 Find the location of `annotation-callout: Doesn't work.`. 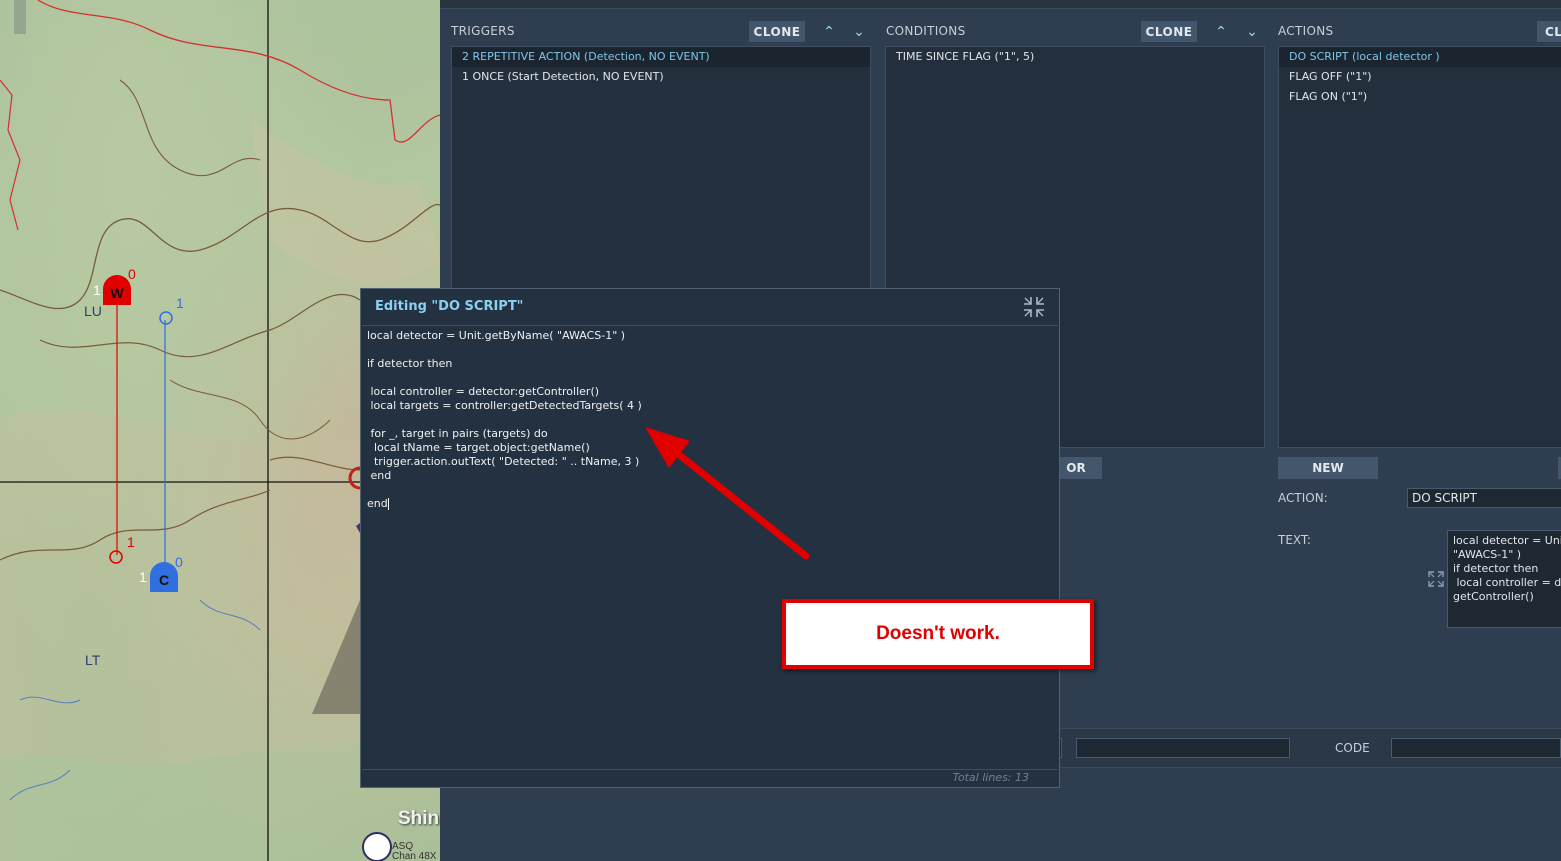

annotation-callout: Doesn't work. is located at coordinates (938, 634).